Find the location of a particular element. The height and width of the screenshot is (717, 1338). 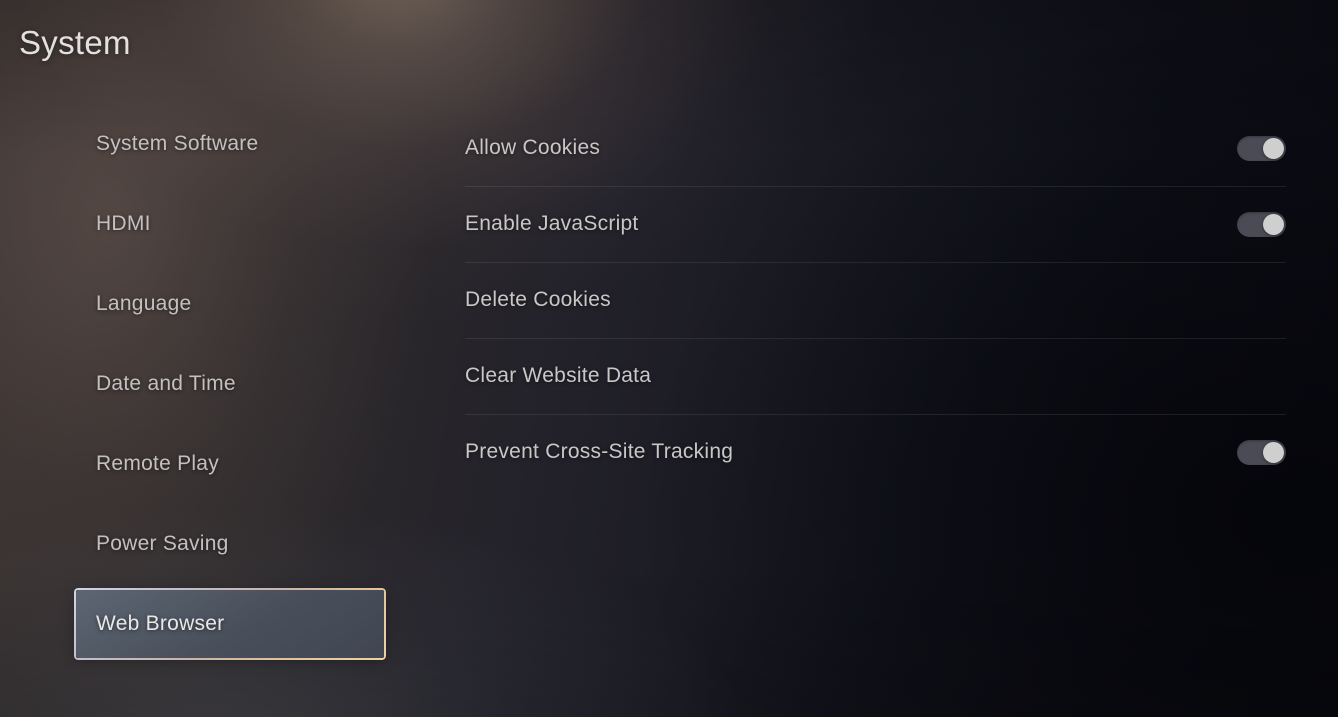

sidebar-item-label: Remote Play is located at coordinates (157, 463).